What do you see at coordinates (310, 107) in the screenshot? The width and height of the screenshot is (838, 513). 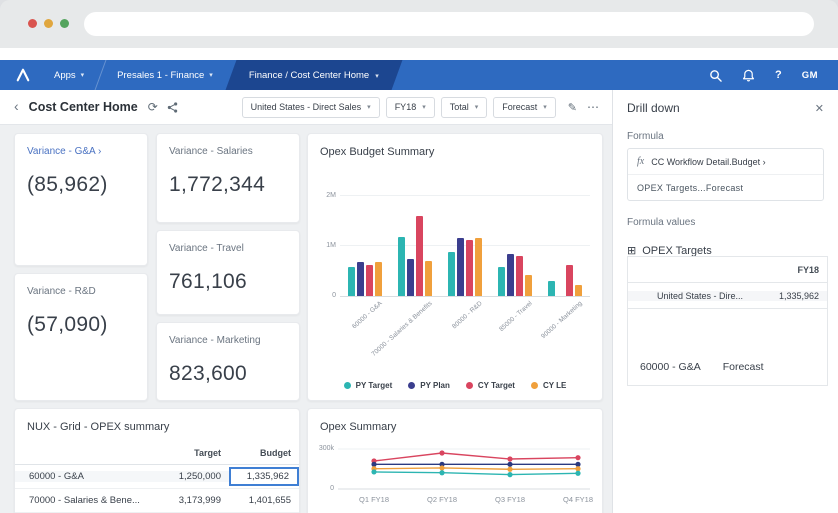 I see `filter-select-0: United States - Direct Sales ▾` at bounding box center [310, 107].